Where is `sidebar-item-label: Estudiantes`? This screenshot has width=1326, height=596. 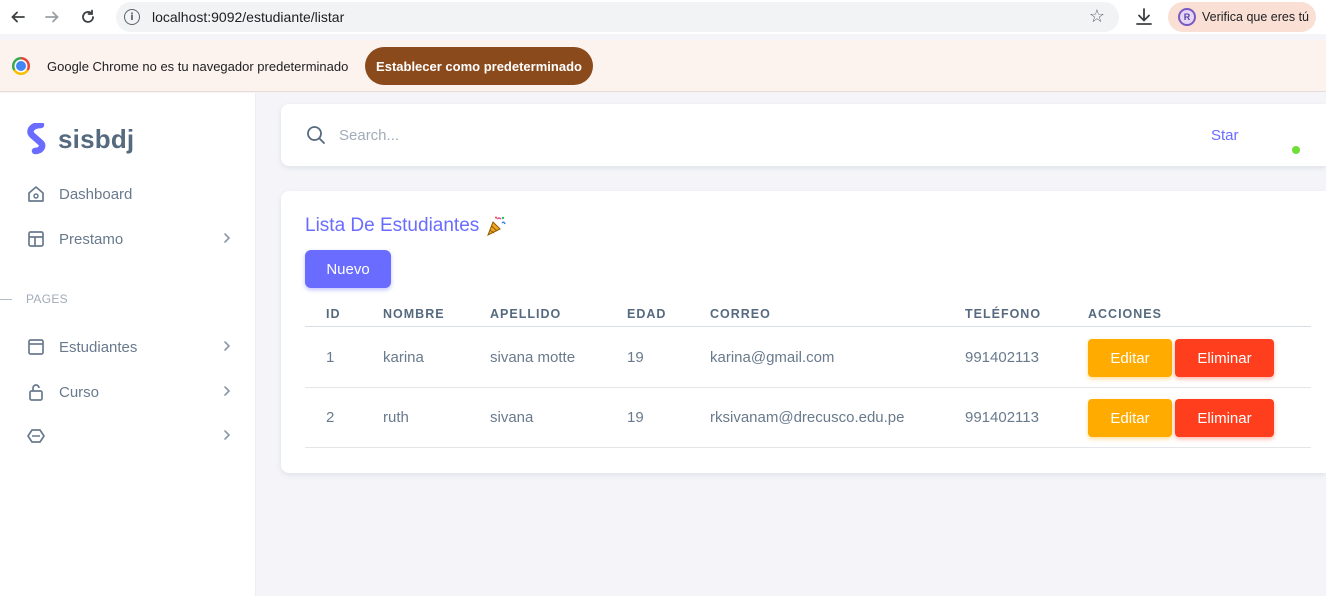 sidebar-item-label: Estudiantes is located at coordinates (98, 347).